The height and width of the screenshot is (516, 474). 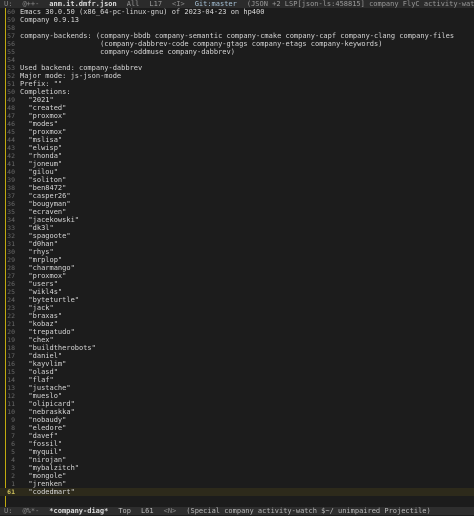 I want to click on line-text: "d0han", so click(x=247, y=244).